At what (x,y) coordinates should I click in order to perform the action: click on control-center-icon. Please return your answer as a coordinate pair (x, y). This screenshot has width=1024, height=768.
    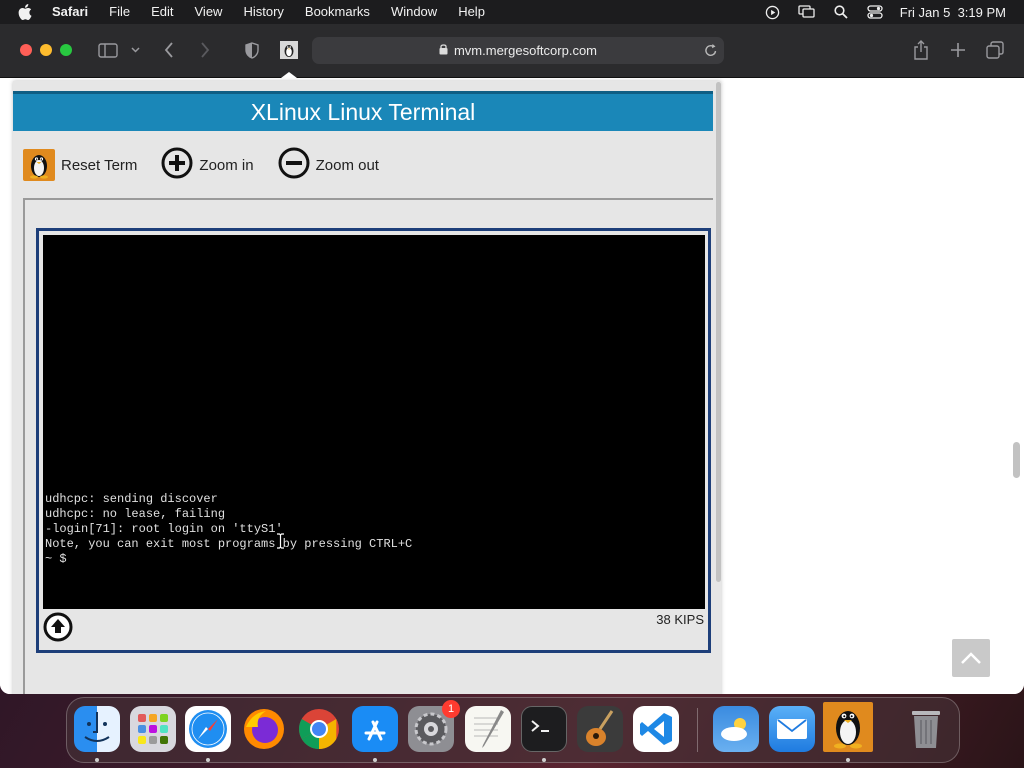
    Looking at the image, I should click on (875, 12).